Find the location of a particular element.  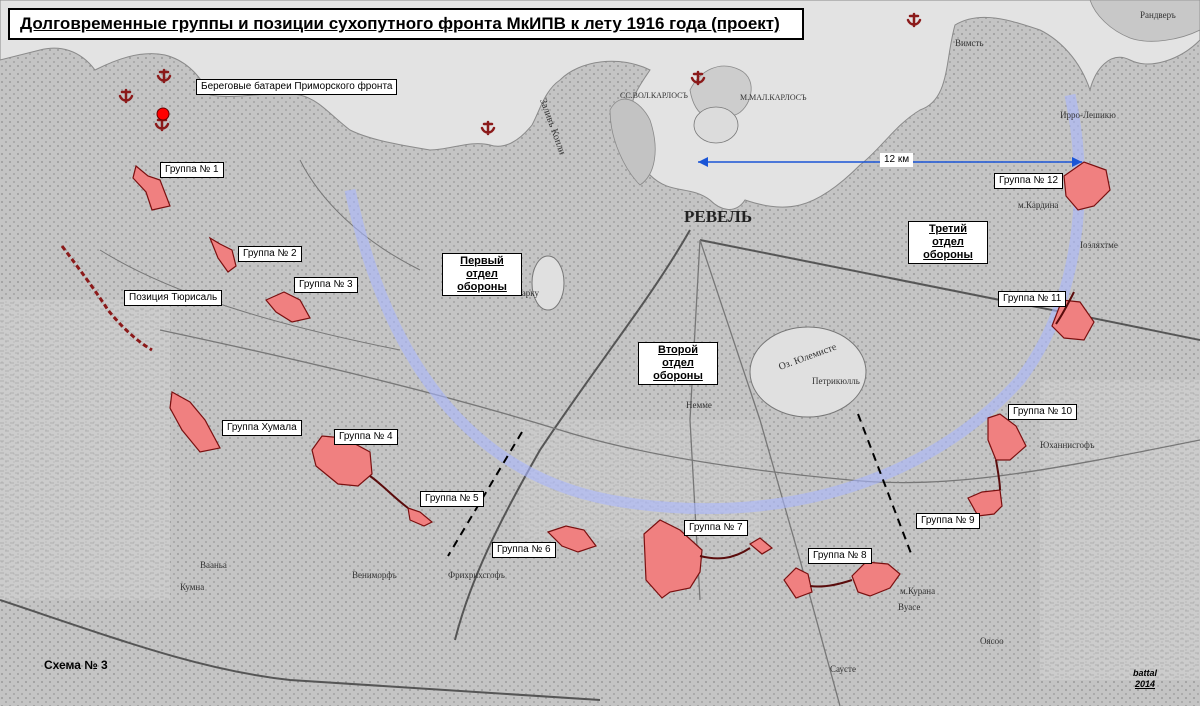

label-group-3: Группа № 3 is located at coordinates (326, 285).